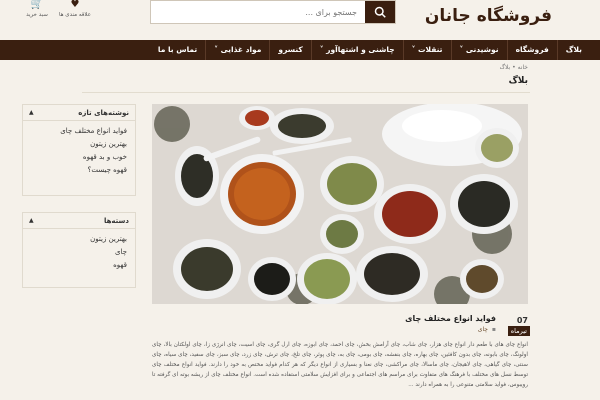 This screenshot has height=400, width=600. I want to click on nav-item-beverages: نوشیدنی ˅, so click(478, 50).